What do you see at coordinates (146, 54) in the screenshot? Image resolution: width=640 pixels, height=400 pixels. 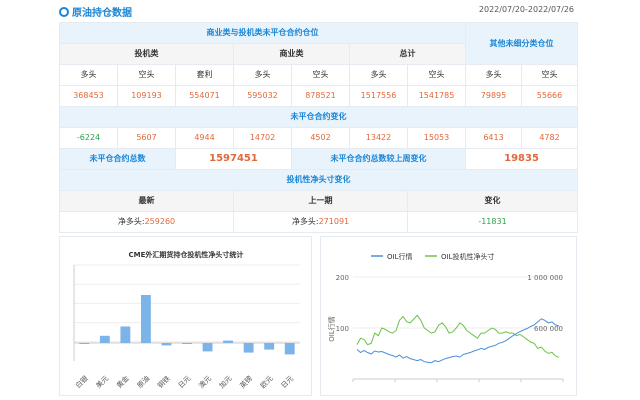 I see `group-speculative: 投机类` at bounding box center [146, 54].